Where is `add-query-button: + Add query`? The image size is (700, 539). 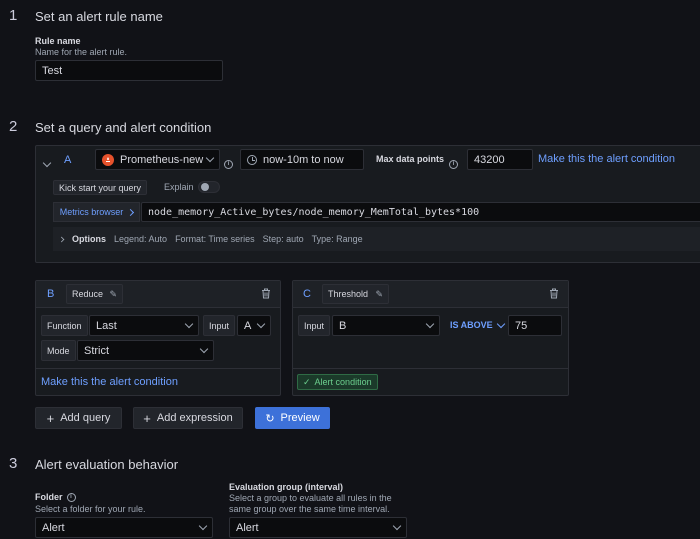
add-query-button: + Add query is located at coordinates (78, 418).